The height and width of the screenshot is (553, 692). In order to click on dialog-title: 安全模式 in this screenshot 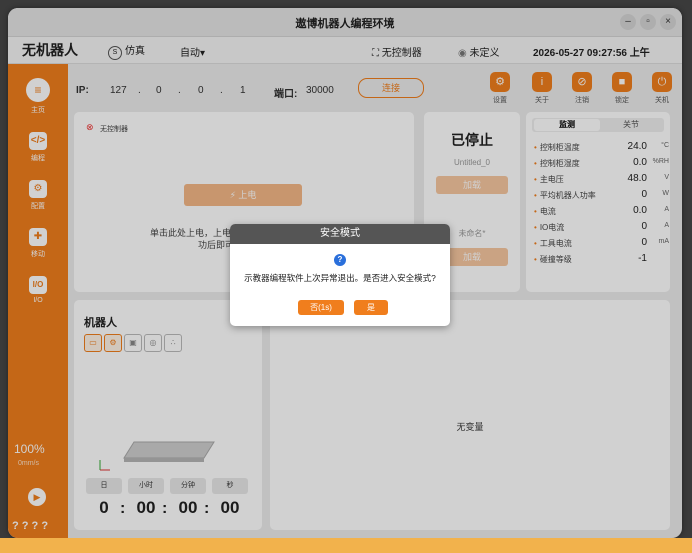, I will do `click(340, 234)`.